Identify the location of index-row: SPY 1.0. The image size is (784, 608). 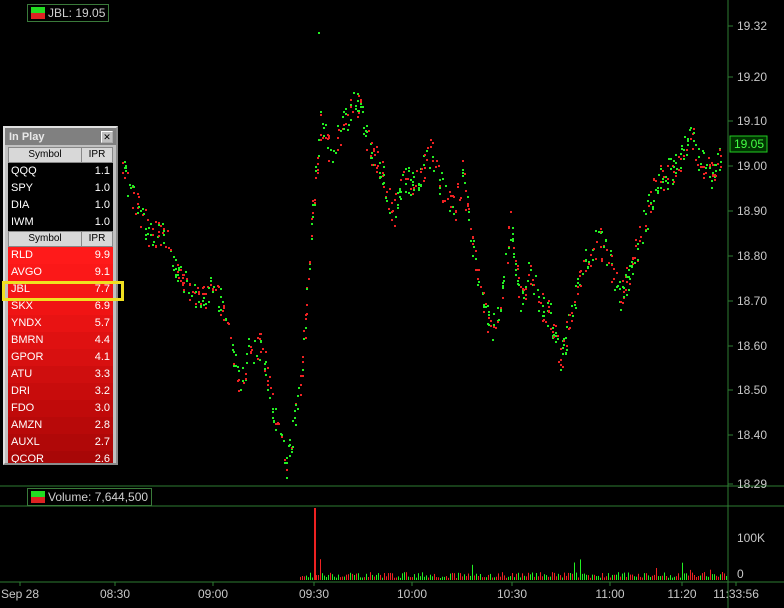
(60, 188).